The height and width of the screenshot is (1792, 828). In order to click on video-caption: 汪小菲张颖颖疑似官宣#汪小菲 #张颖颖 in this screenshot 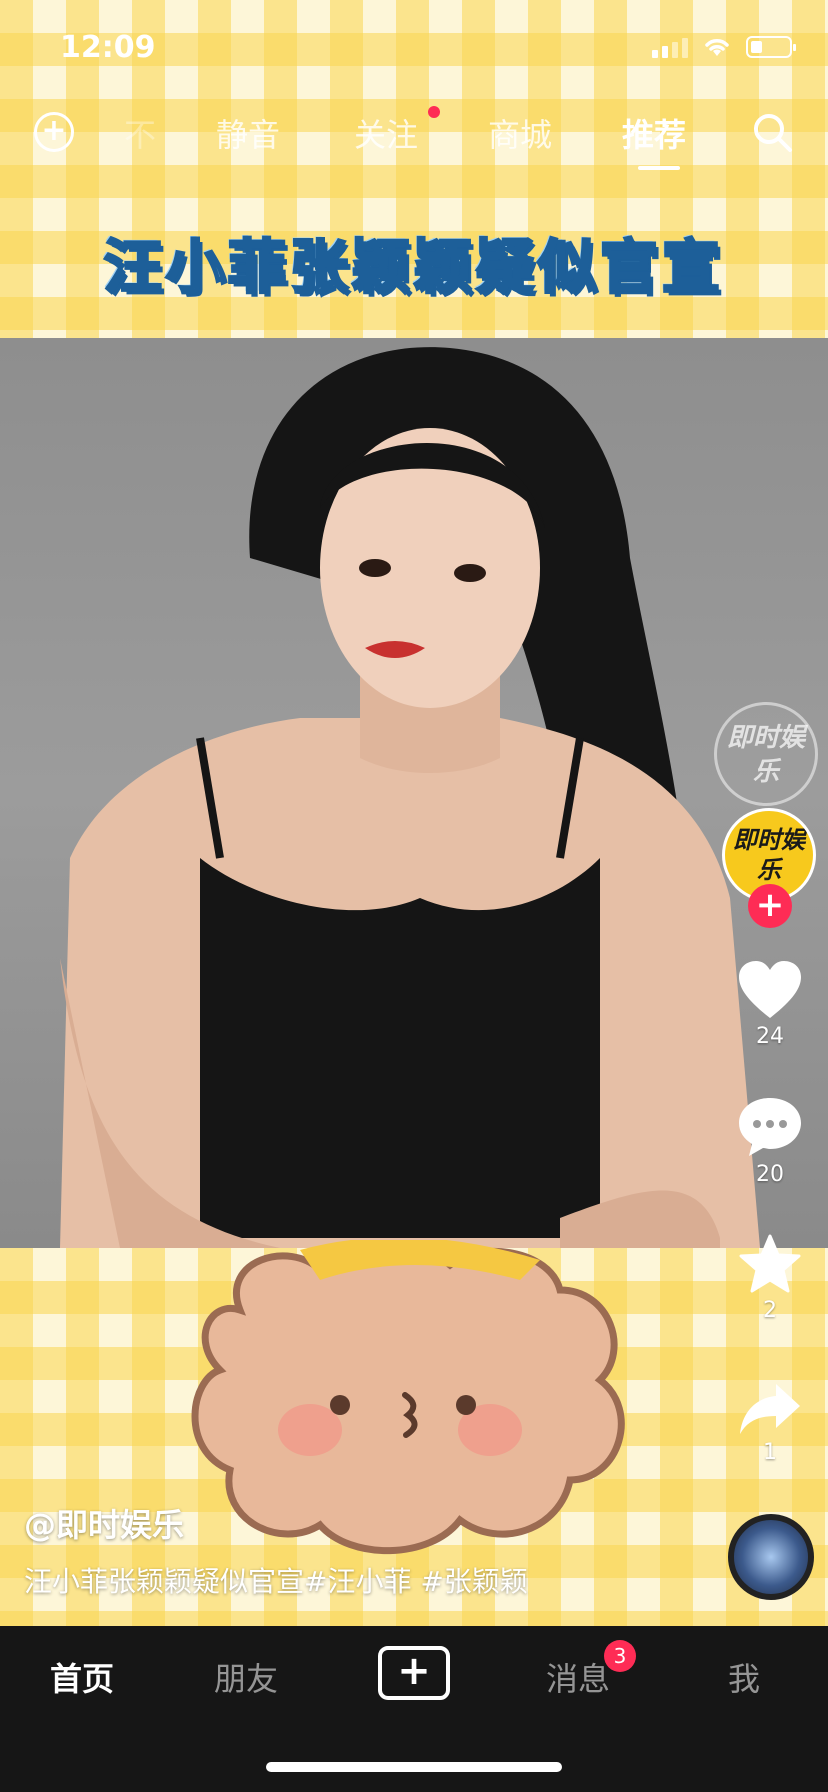, I will do `click(276, 1580)`.